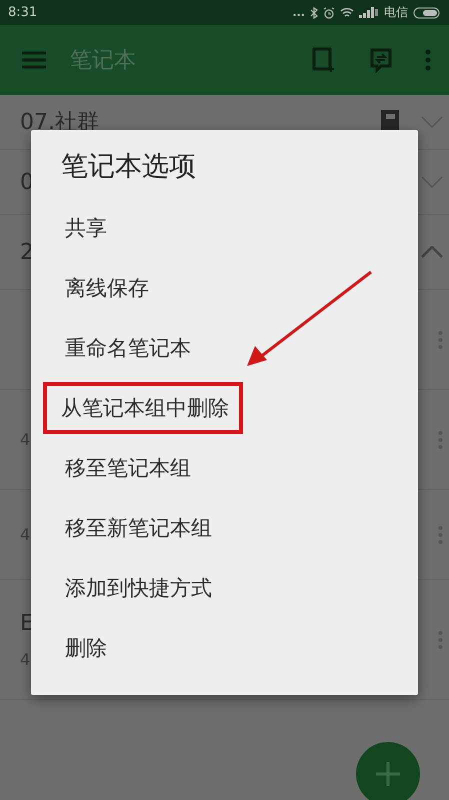  What do you see at coordinates (34, 60) in the screenshot?
I see `menu-icon` at bounding box center [34, 60].